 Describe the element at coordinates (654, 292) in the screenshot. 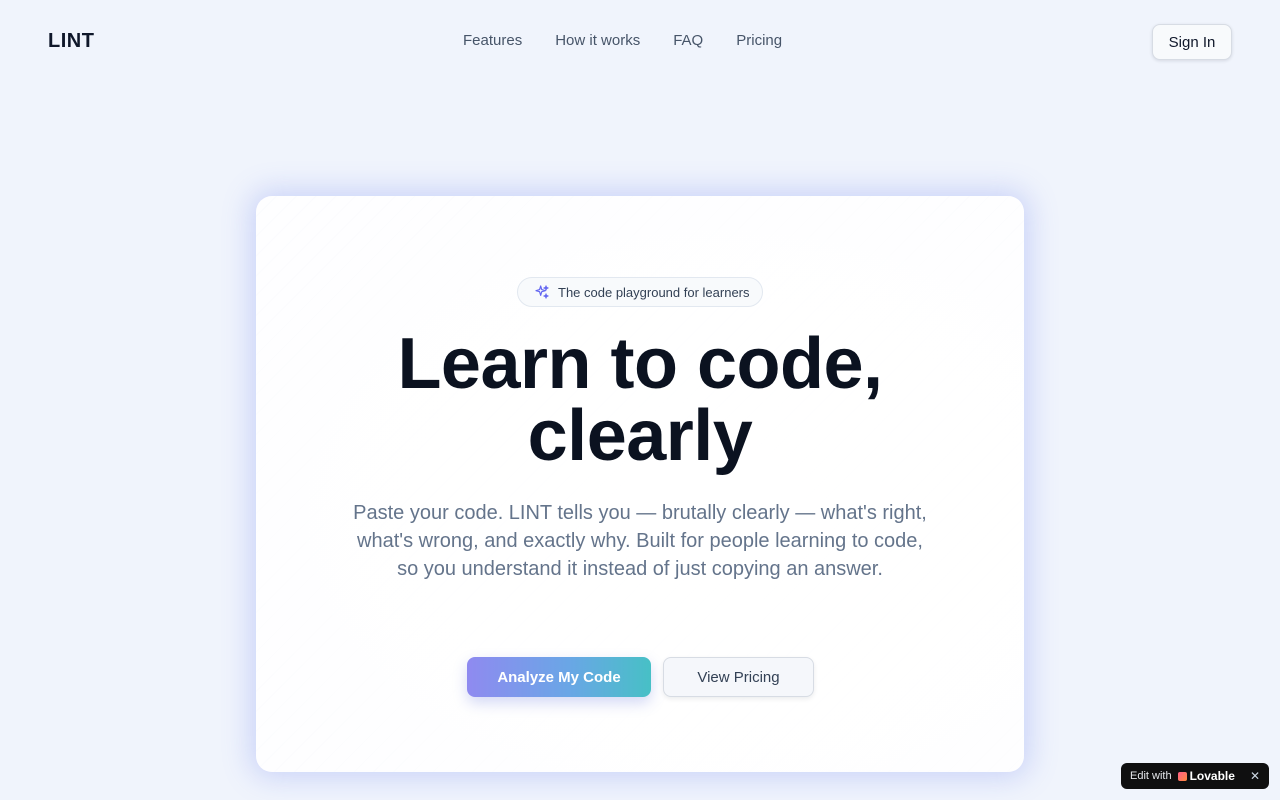

I see `tagline-badge-text: The code playground for learners` at that location.